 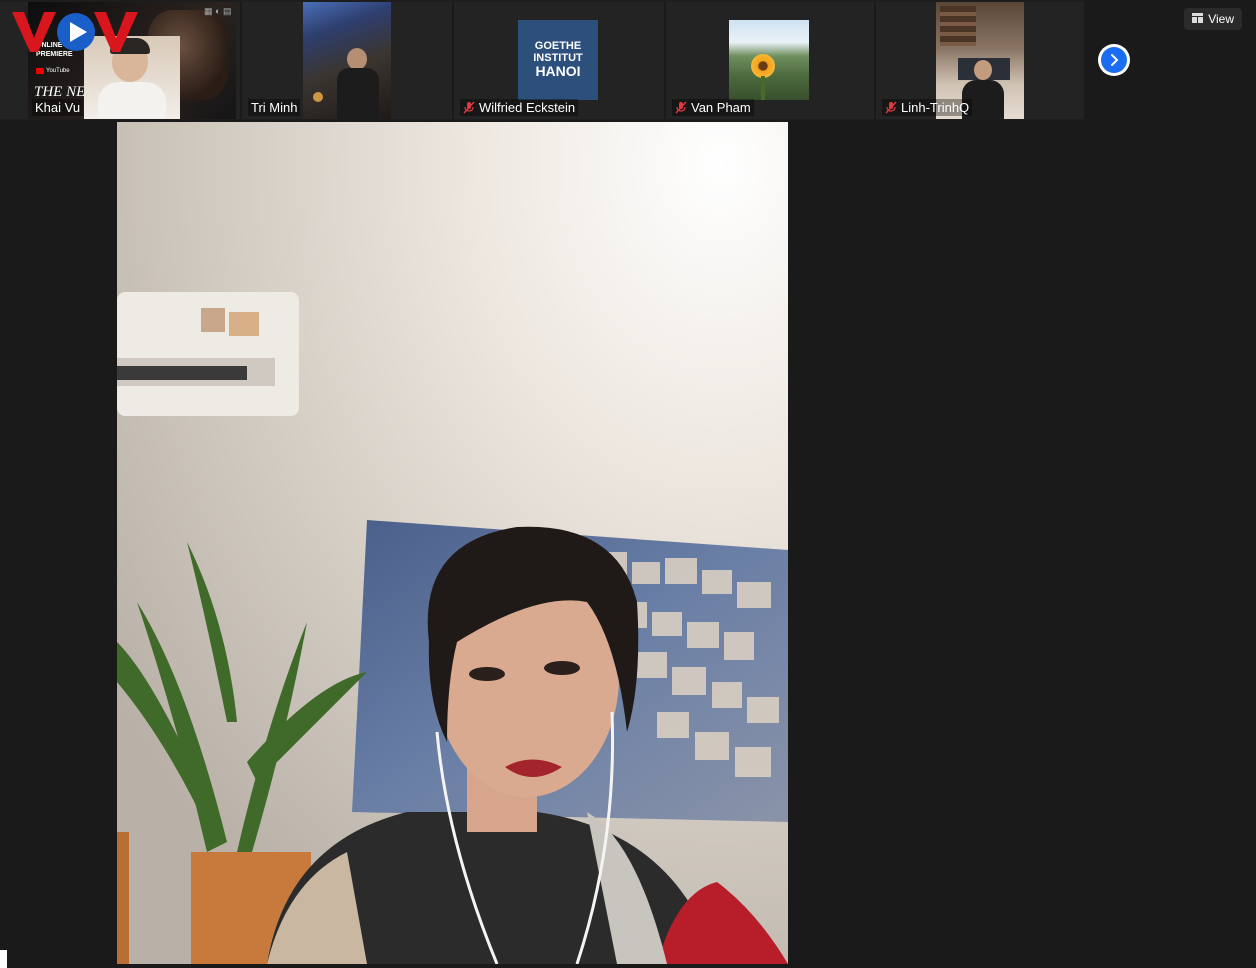 I want to click on vov-logo-icon, so click(x=75, y=32).